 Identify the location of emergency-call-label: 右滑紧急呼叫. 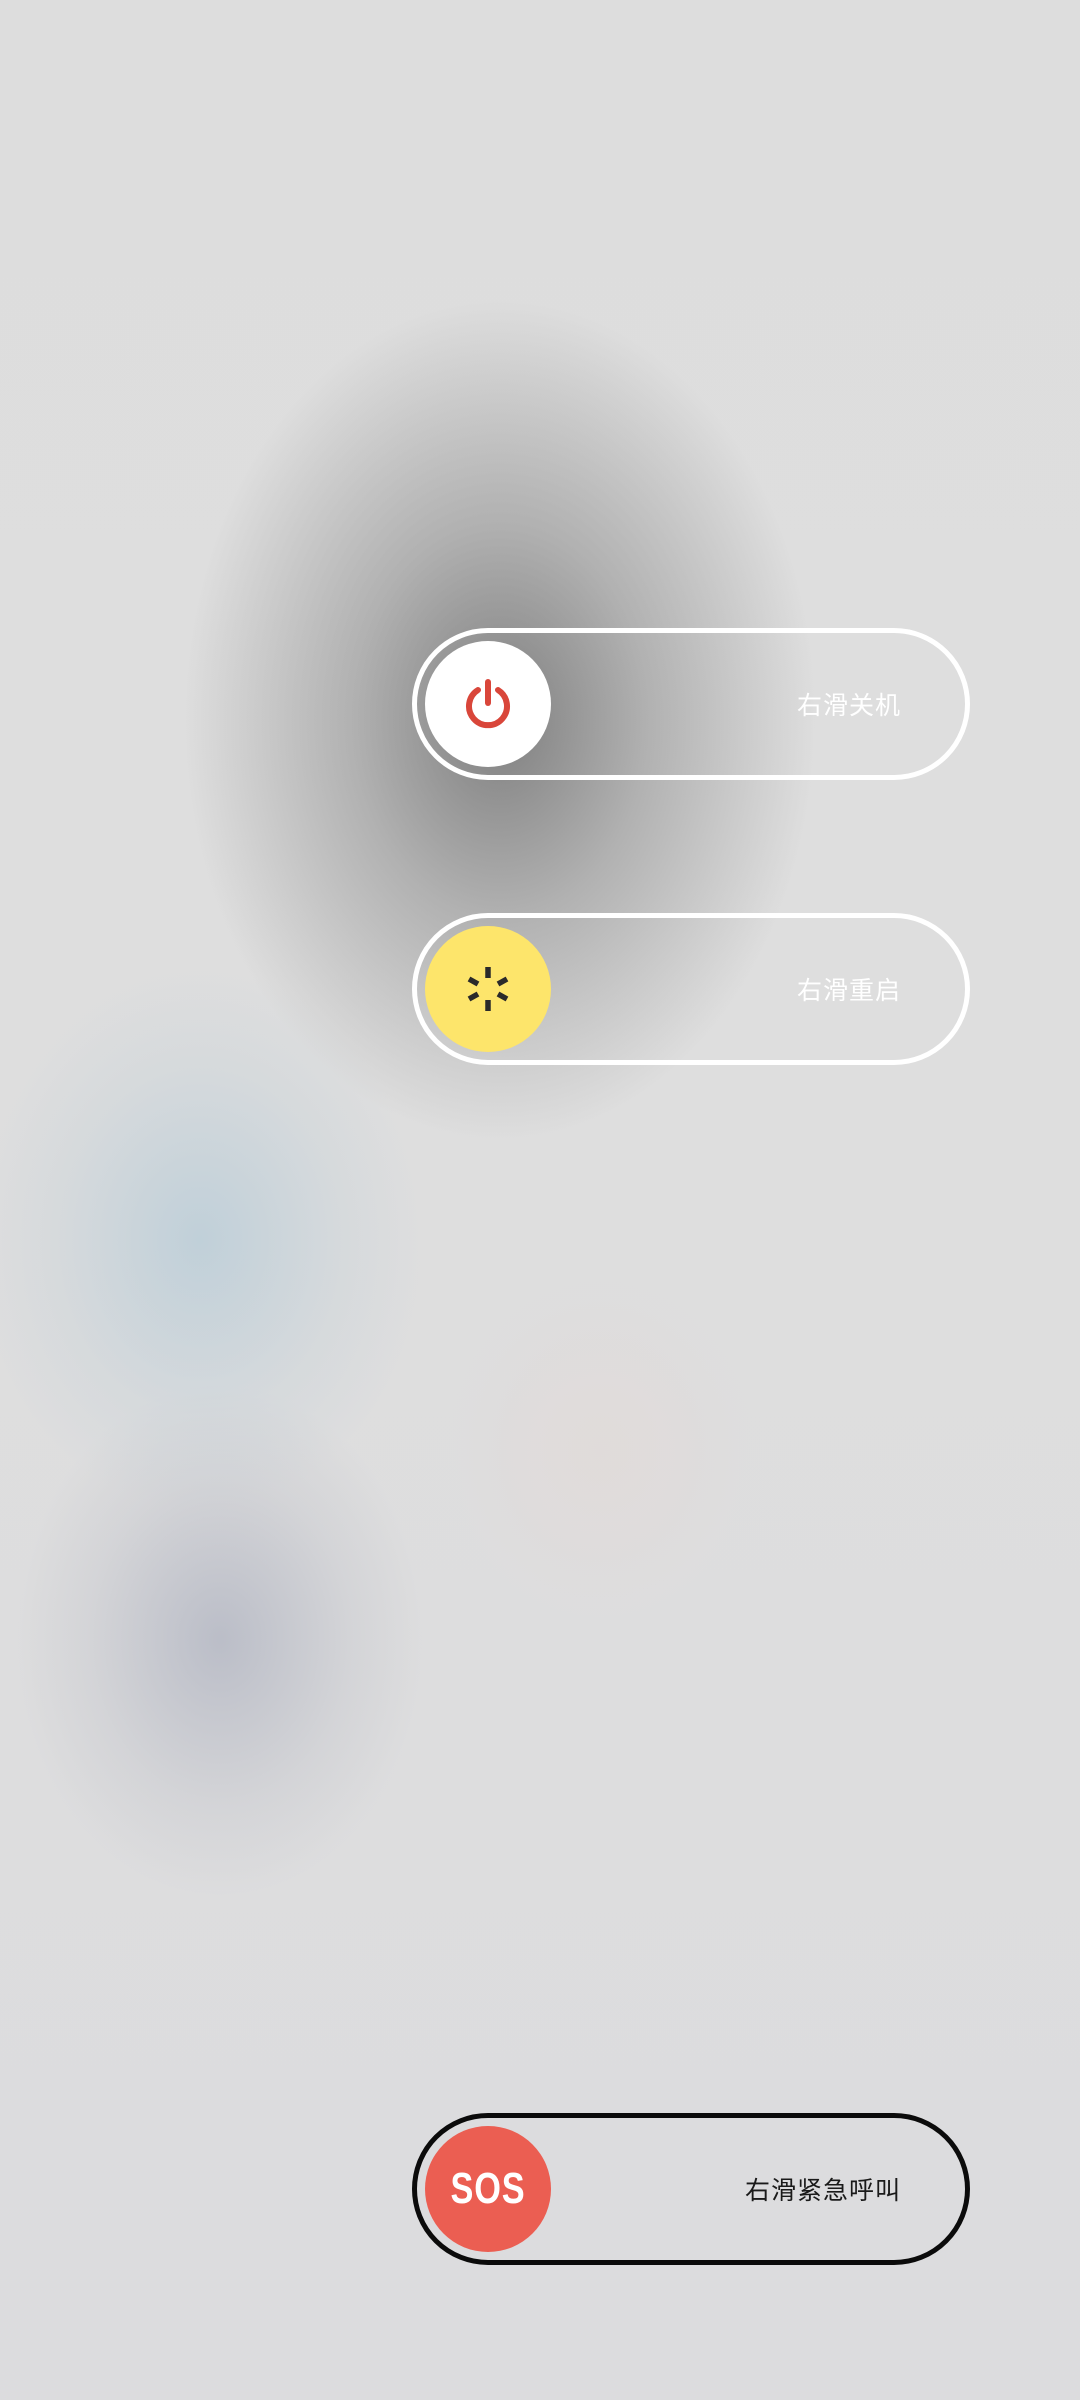
(822, 2191).